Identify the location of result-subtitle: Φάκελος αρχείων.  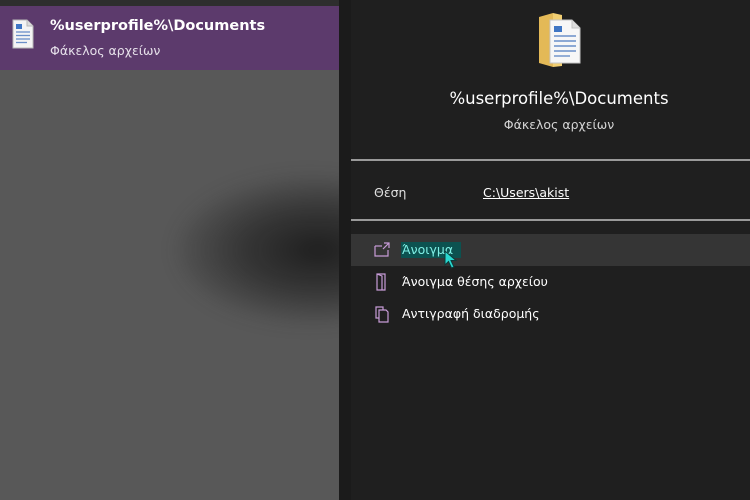
(105, 50).